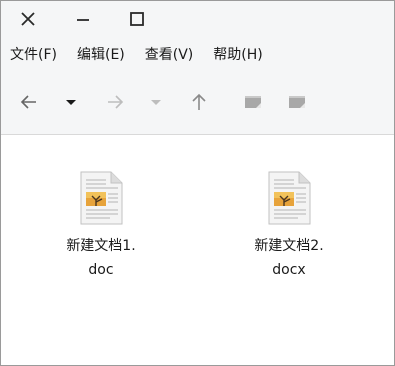 The height and width of the screenshot is (366, 395). Describe the element at coordinates (101, 226) in the screenshot. I see `file-item: 新建文档1. doc` at that location.